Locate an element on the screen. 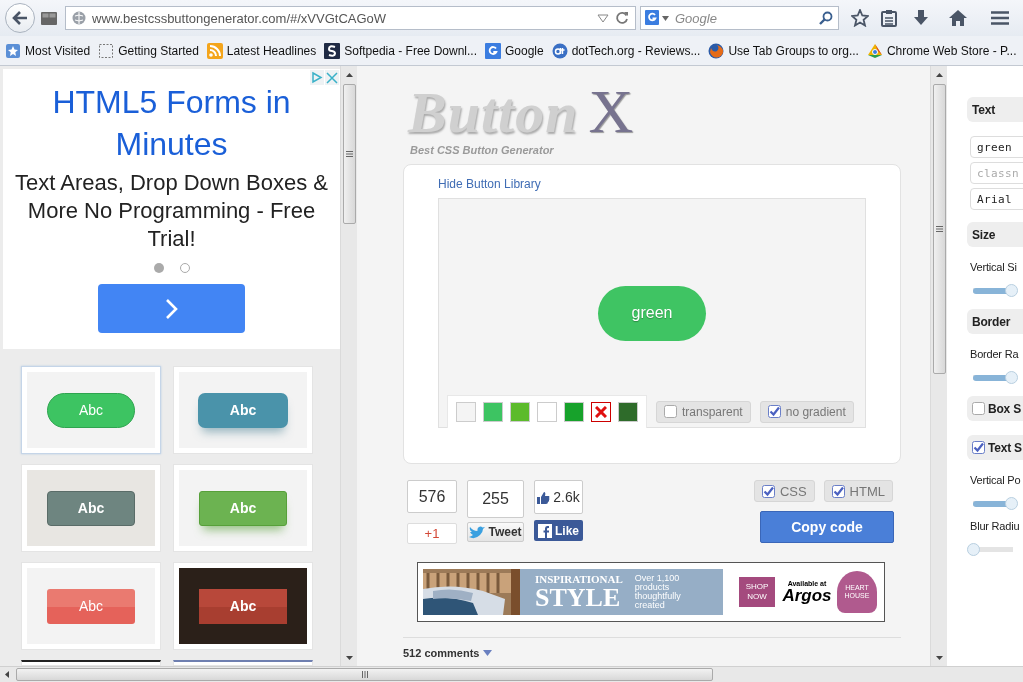 The image size is (1023, 682). share-count: 576 is located at coordinates (432, 496).